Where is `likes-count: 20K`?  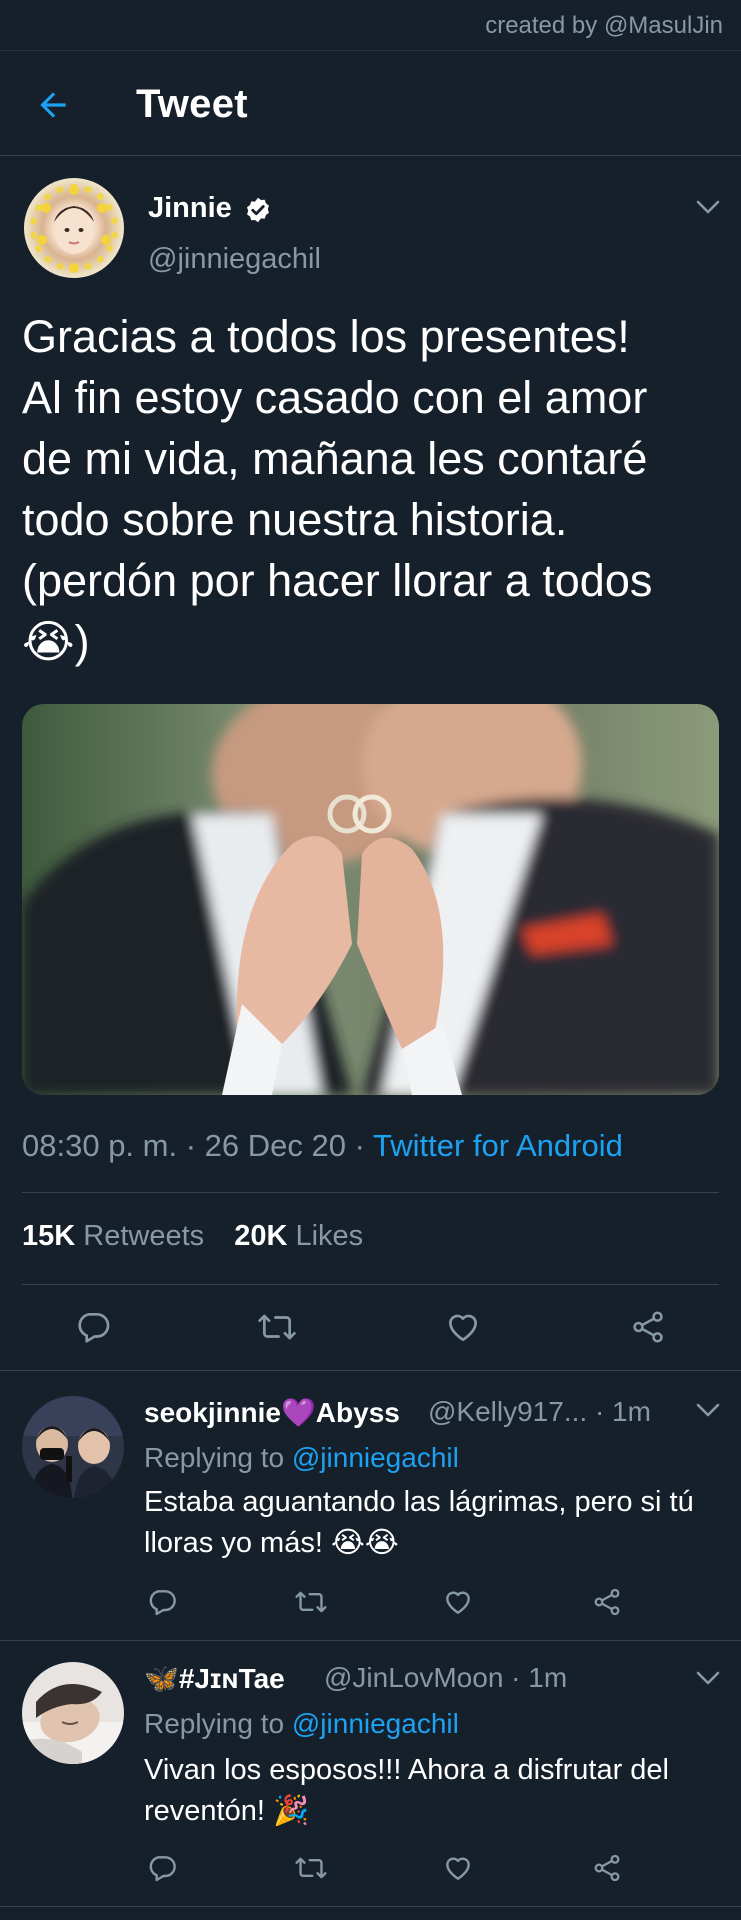 likes-count: 20K is located at coordinates (260, 1236).